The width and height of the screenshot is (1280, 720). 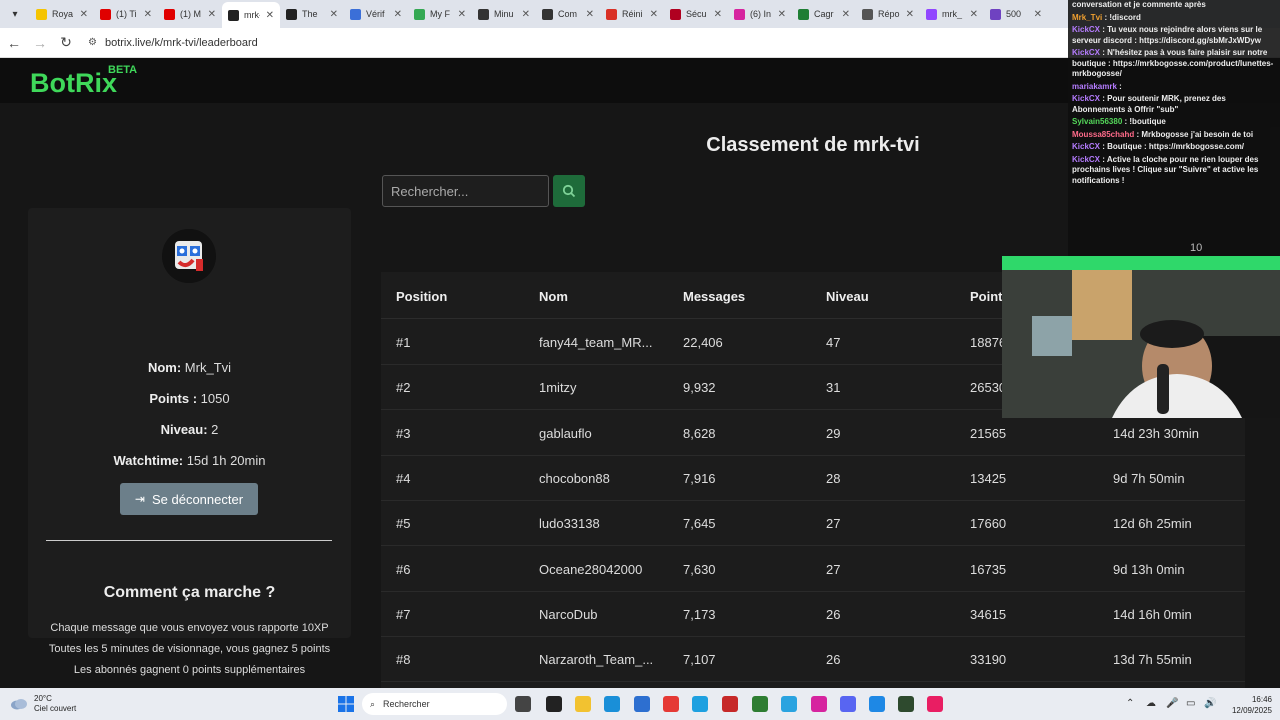 What do you see at coordinates (935, 704) in the screenshot?
I see `tiktok-icon` at bounding box center [935, 704].